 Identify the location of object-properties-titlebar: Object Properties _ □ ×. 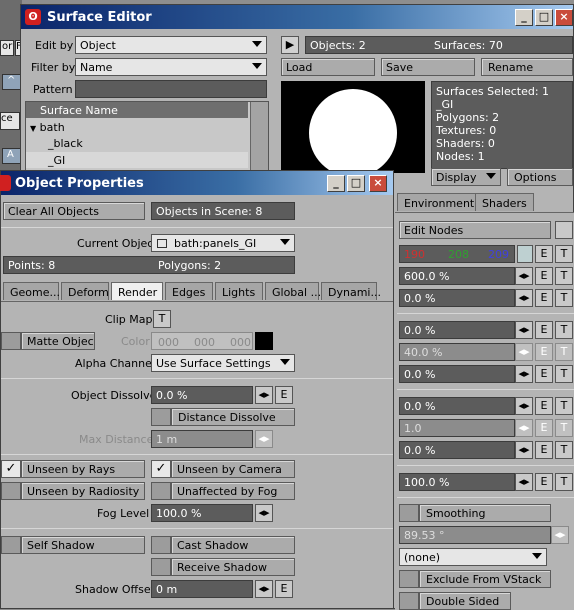
(196, 183).